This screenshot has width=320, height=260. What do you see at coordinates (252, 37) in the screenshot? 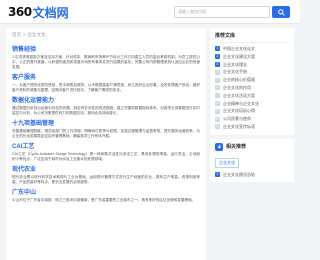
I see `recommend-title: 推荐文库` at bounding box center [252, 37].